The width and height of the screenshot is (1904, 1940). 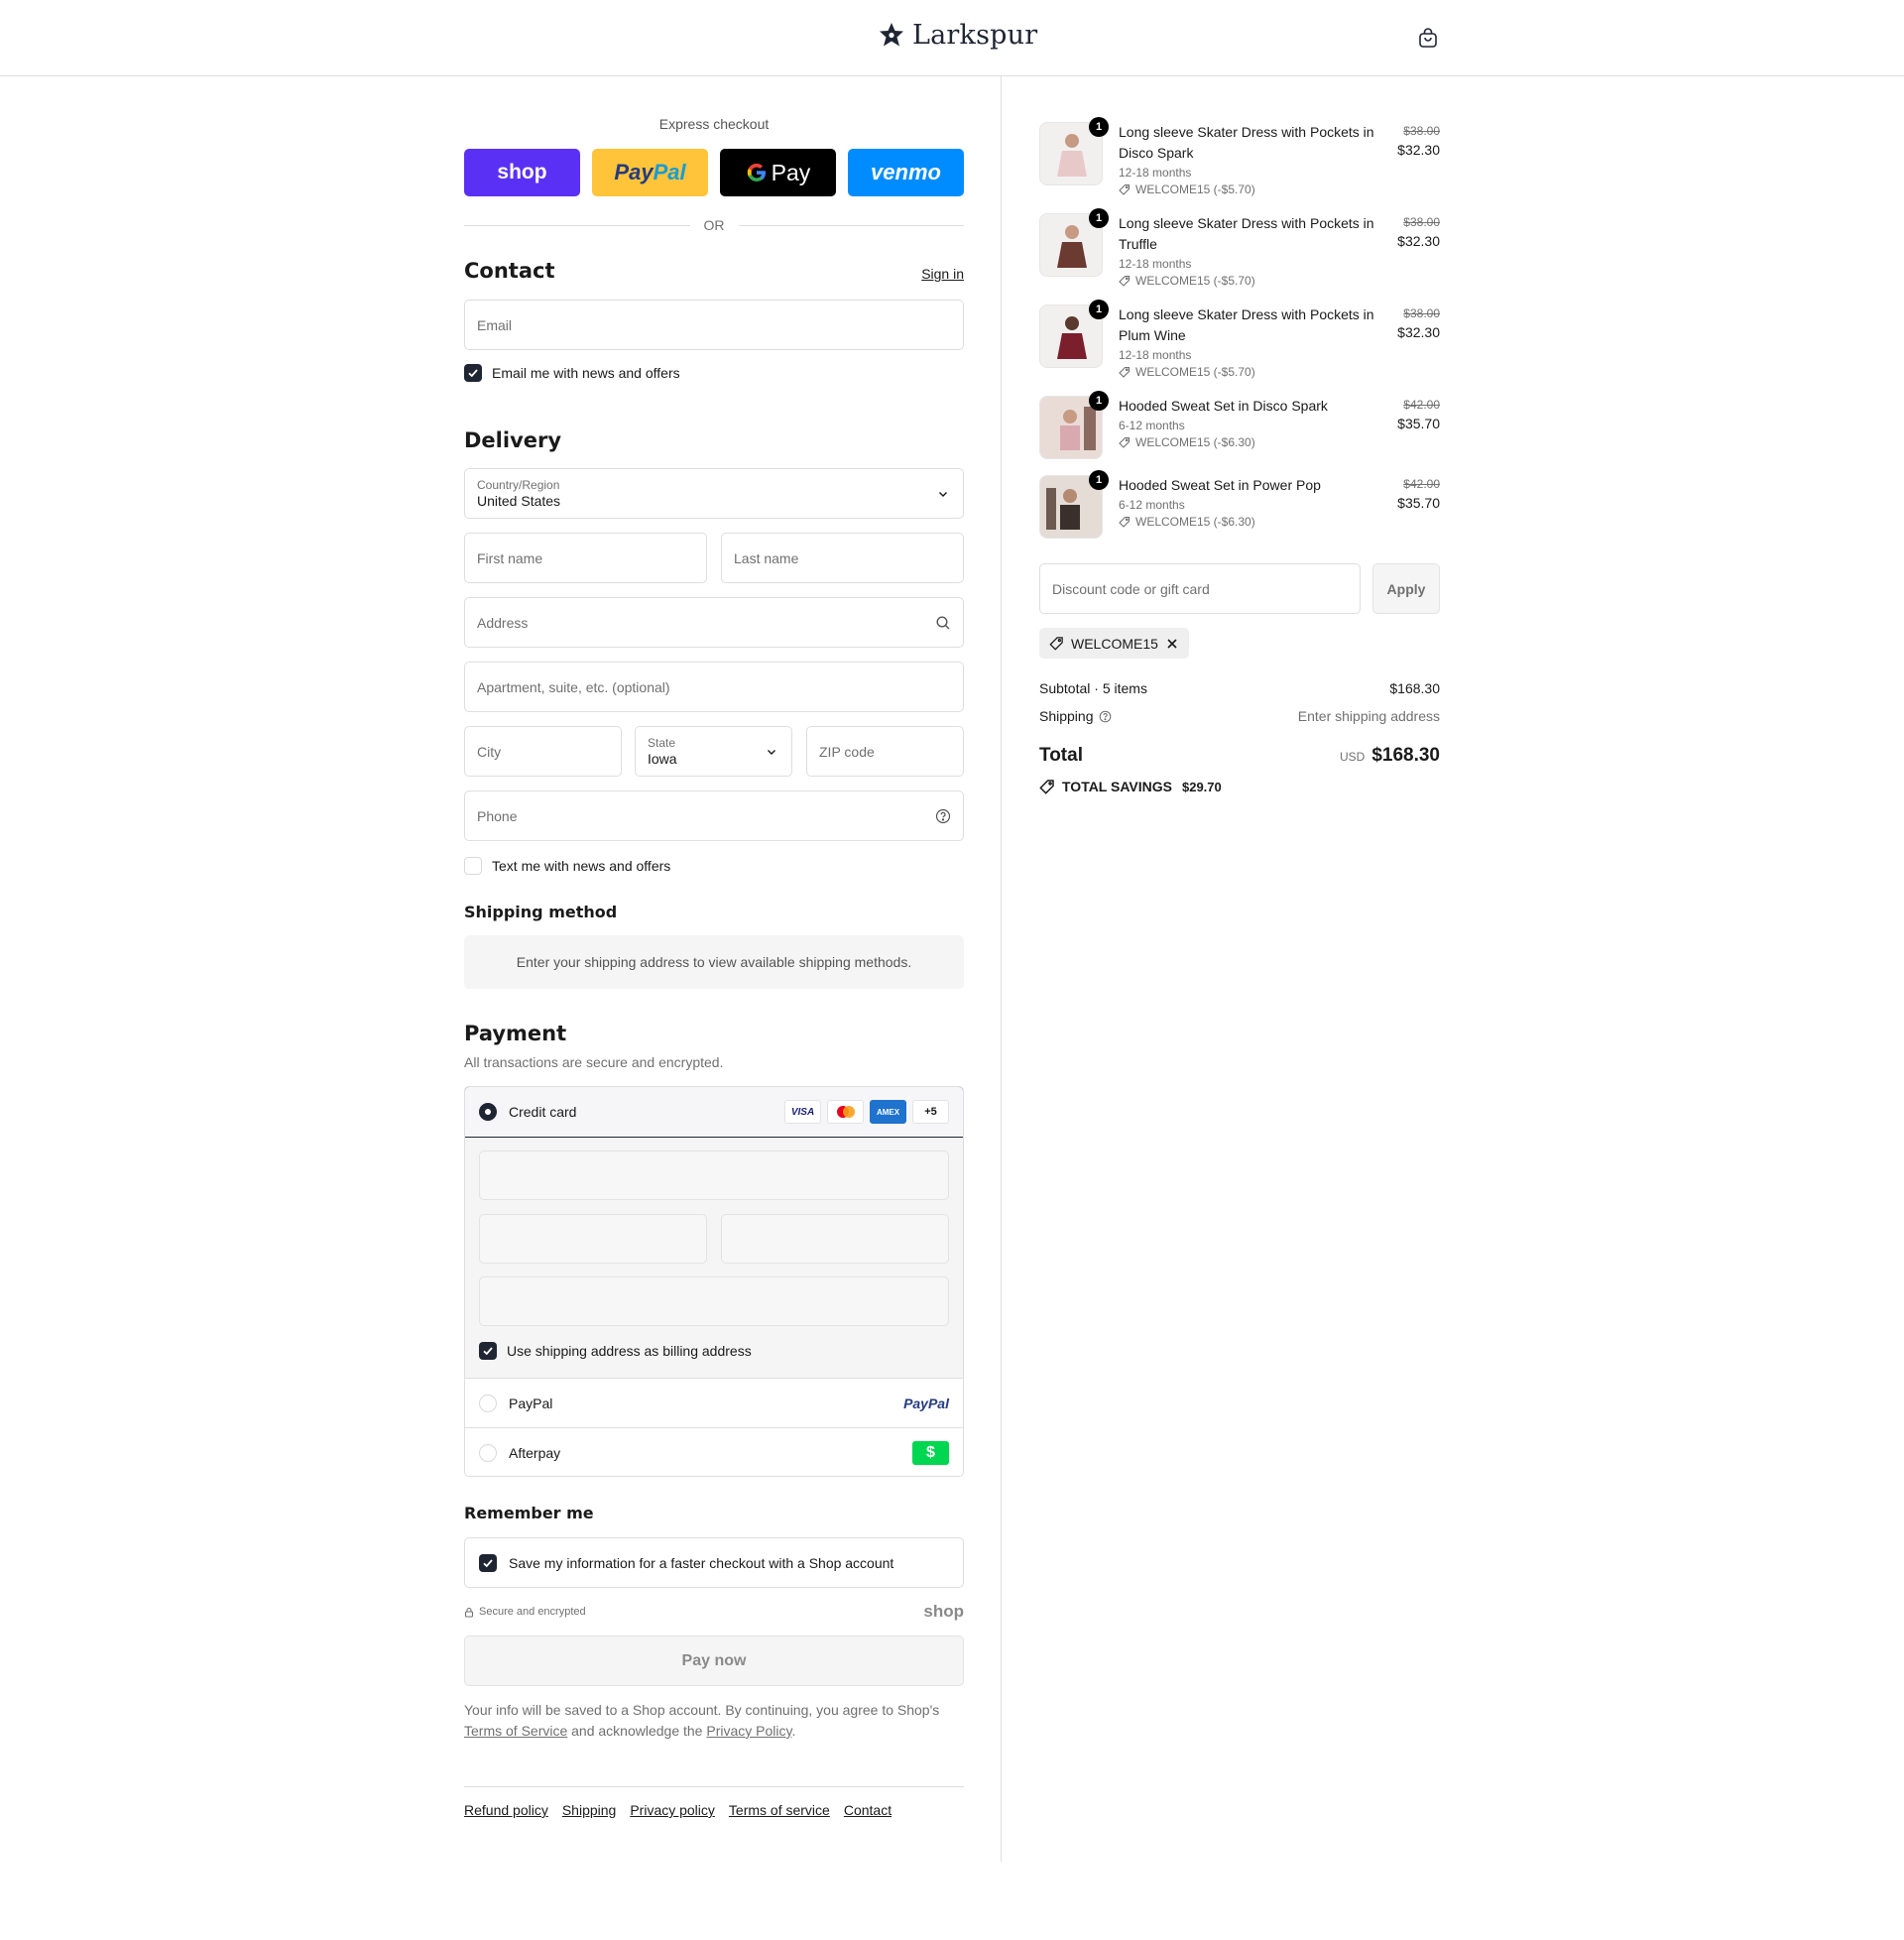 I want to click on subtotal-row: Subtotal · 5 items $168.30, so click(x=1239, y=688).